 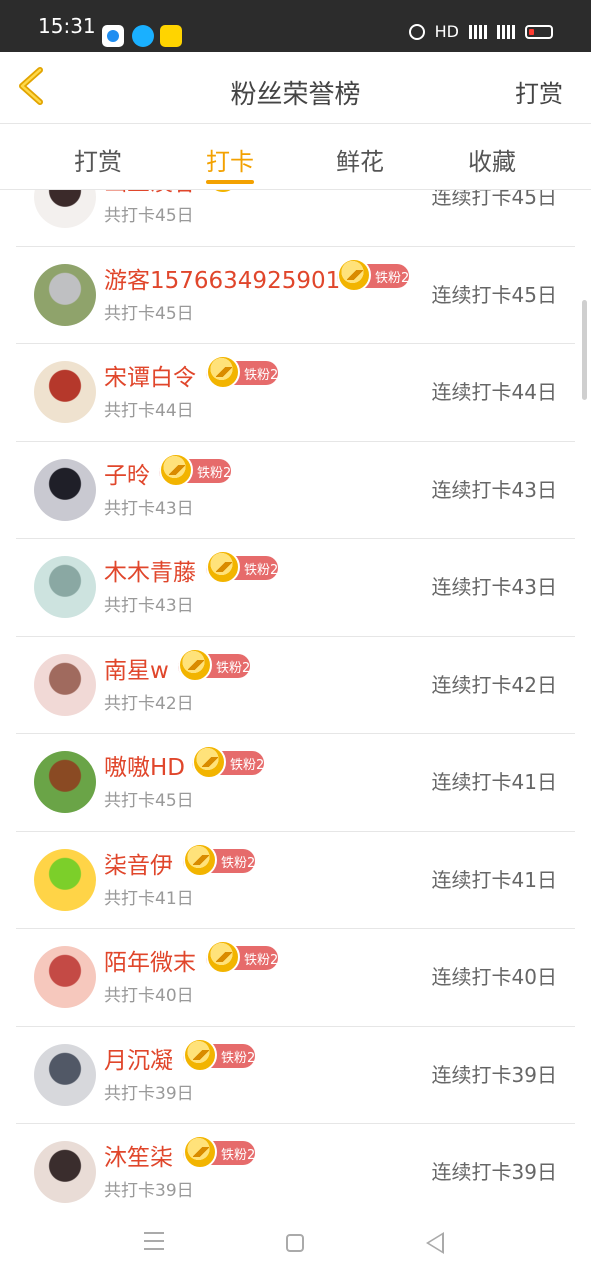 I want to click on user-name: 月沉凝, so click(x=138, y=1058).